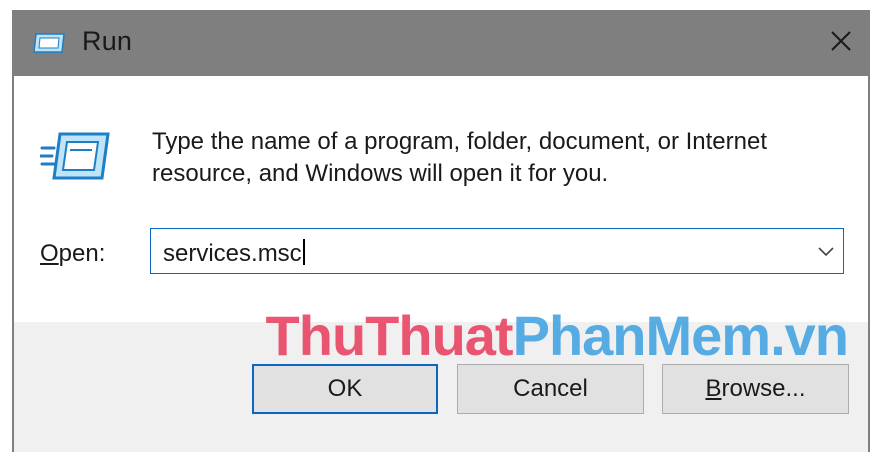 This screenshot has width=870, height=452. I want to click on open-label-mnemonic: O, so click(49, 253).